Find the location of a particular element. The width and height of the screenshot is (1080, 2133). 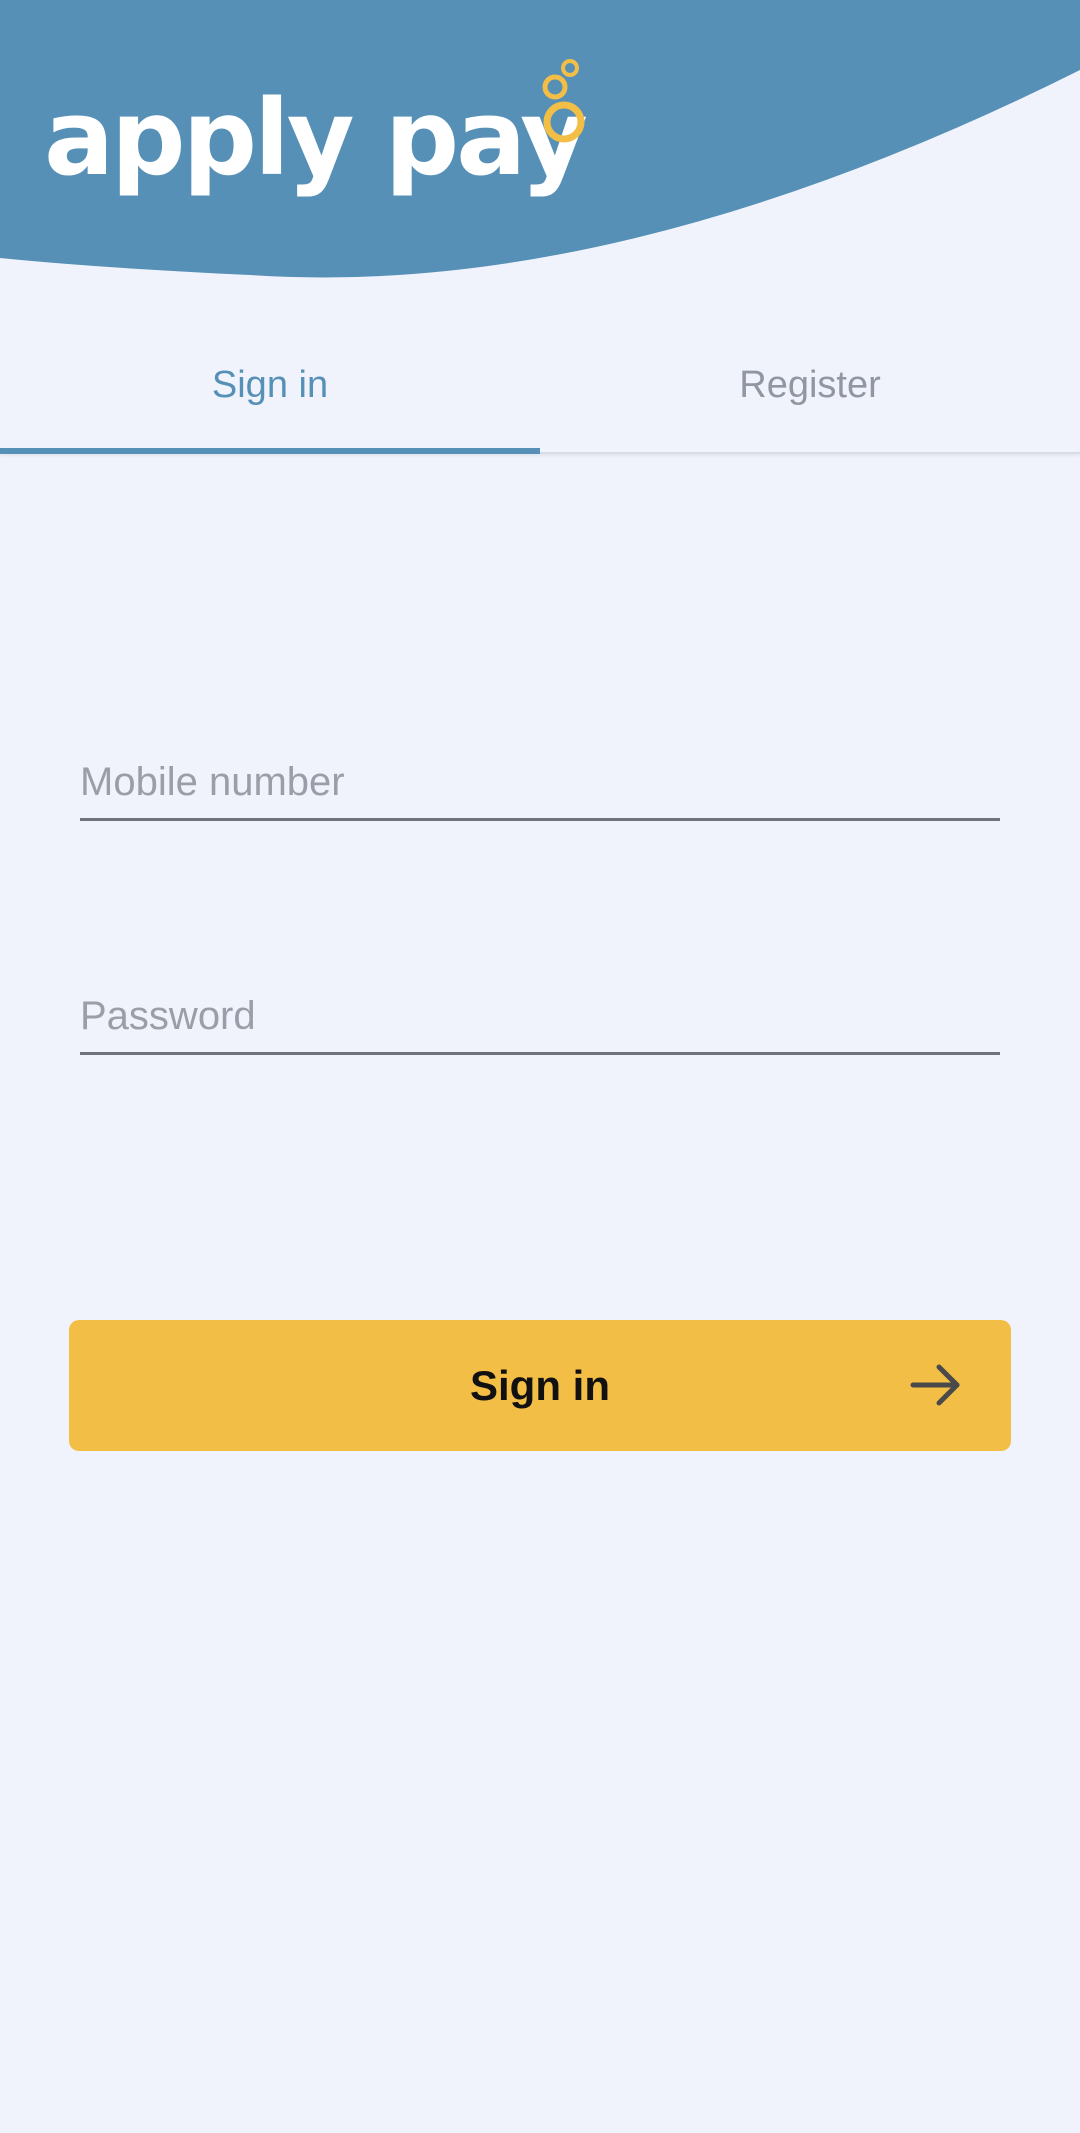

mobile-number-field is located at coordinates (540, 784).